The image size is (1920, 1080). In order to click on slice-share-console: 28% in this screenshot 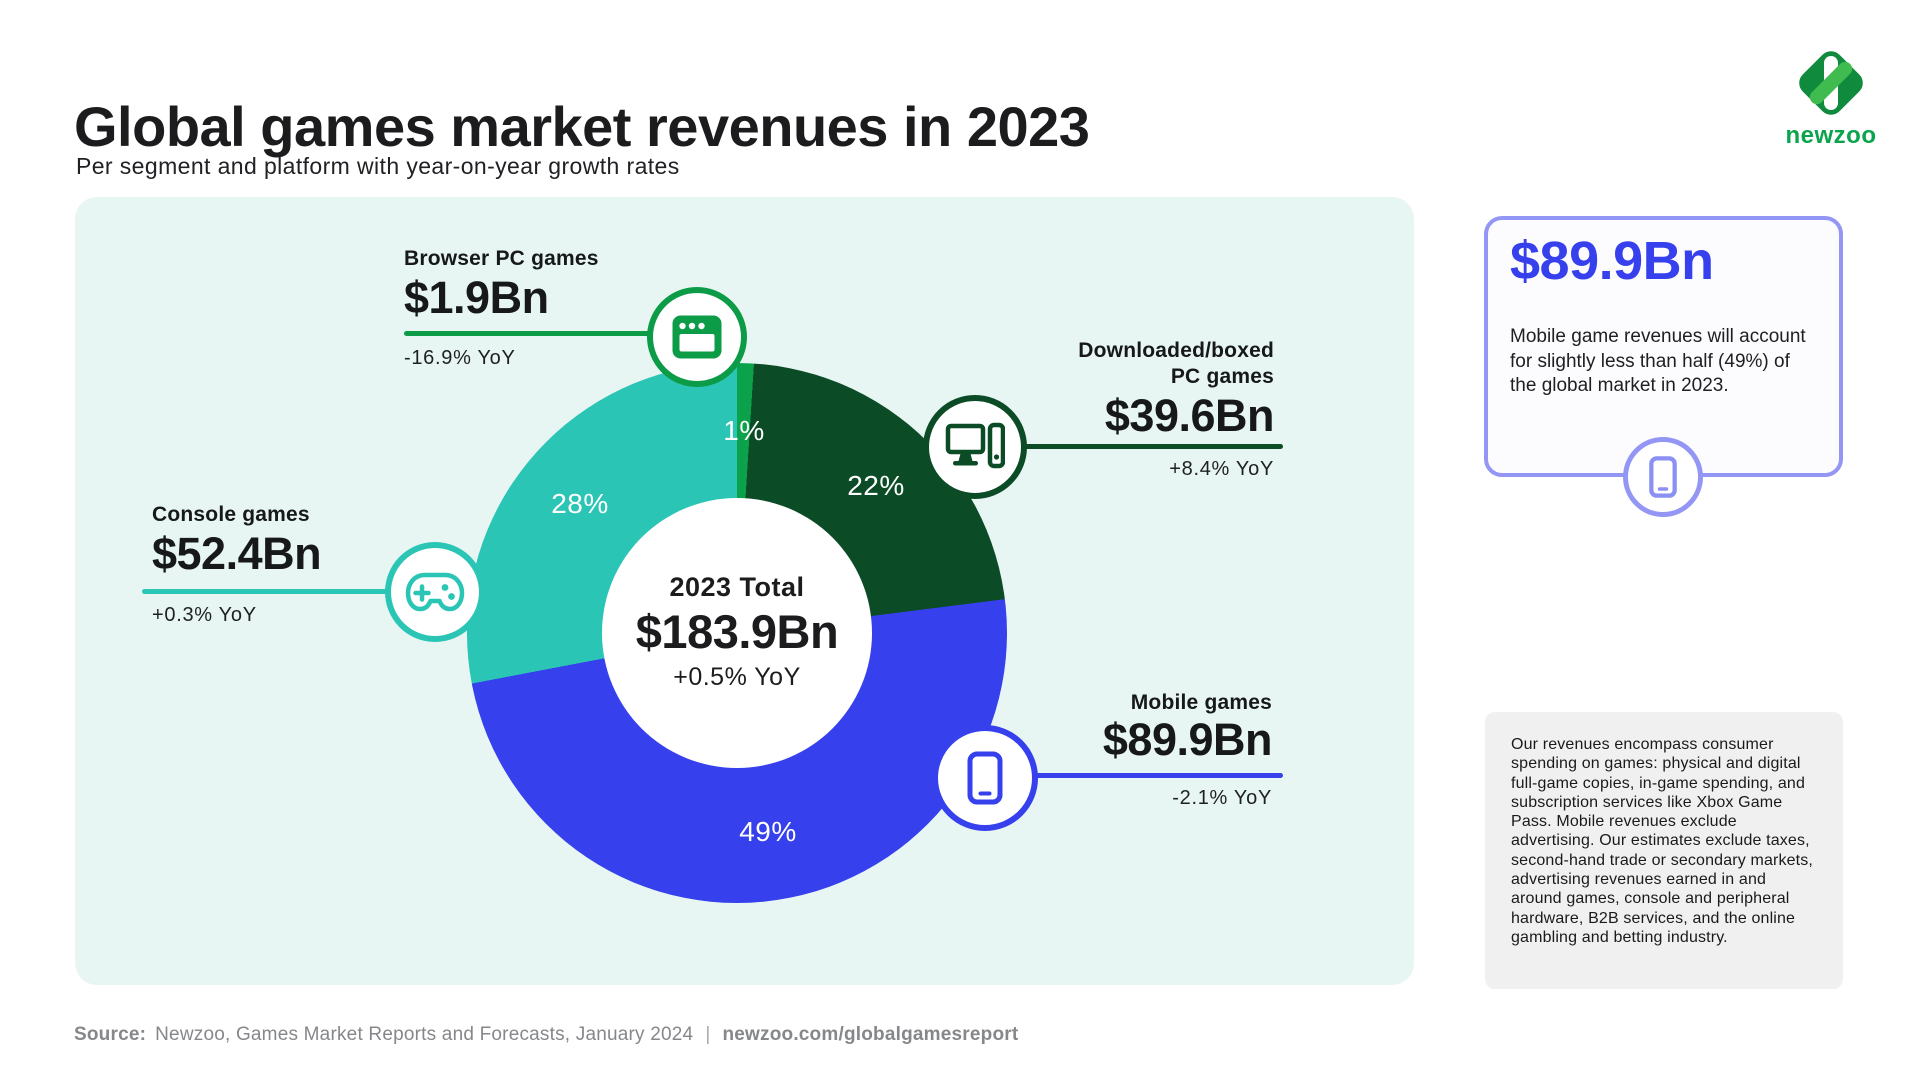, I will do `click(580, 503)`.